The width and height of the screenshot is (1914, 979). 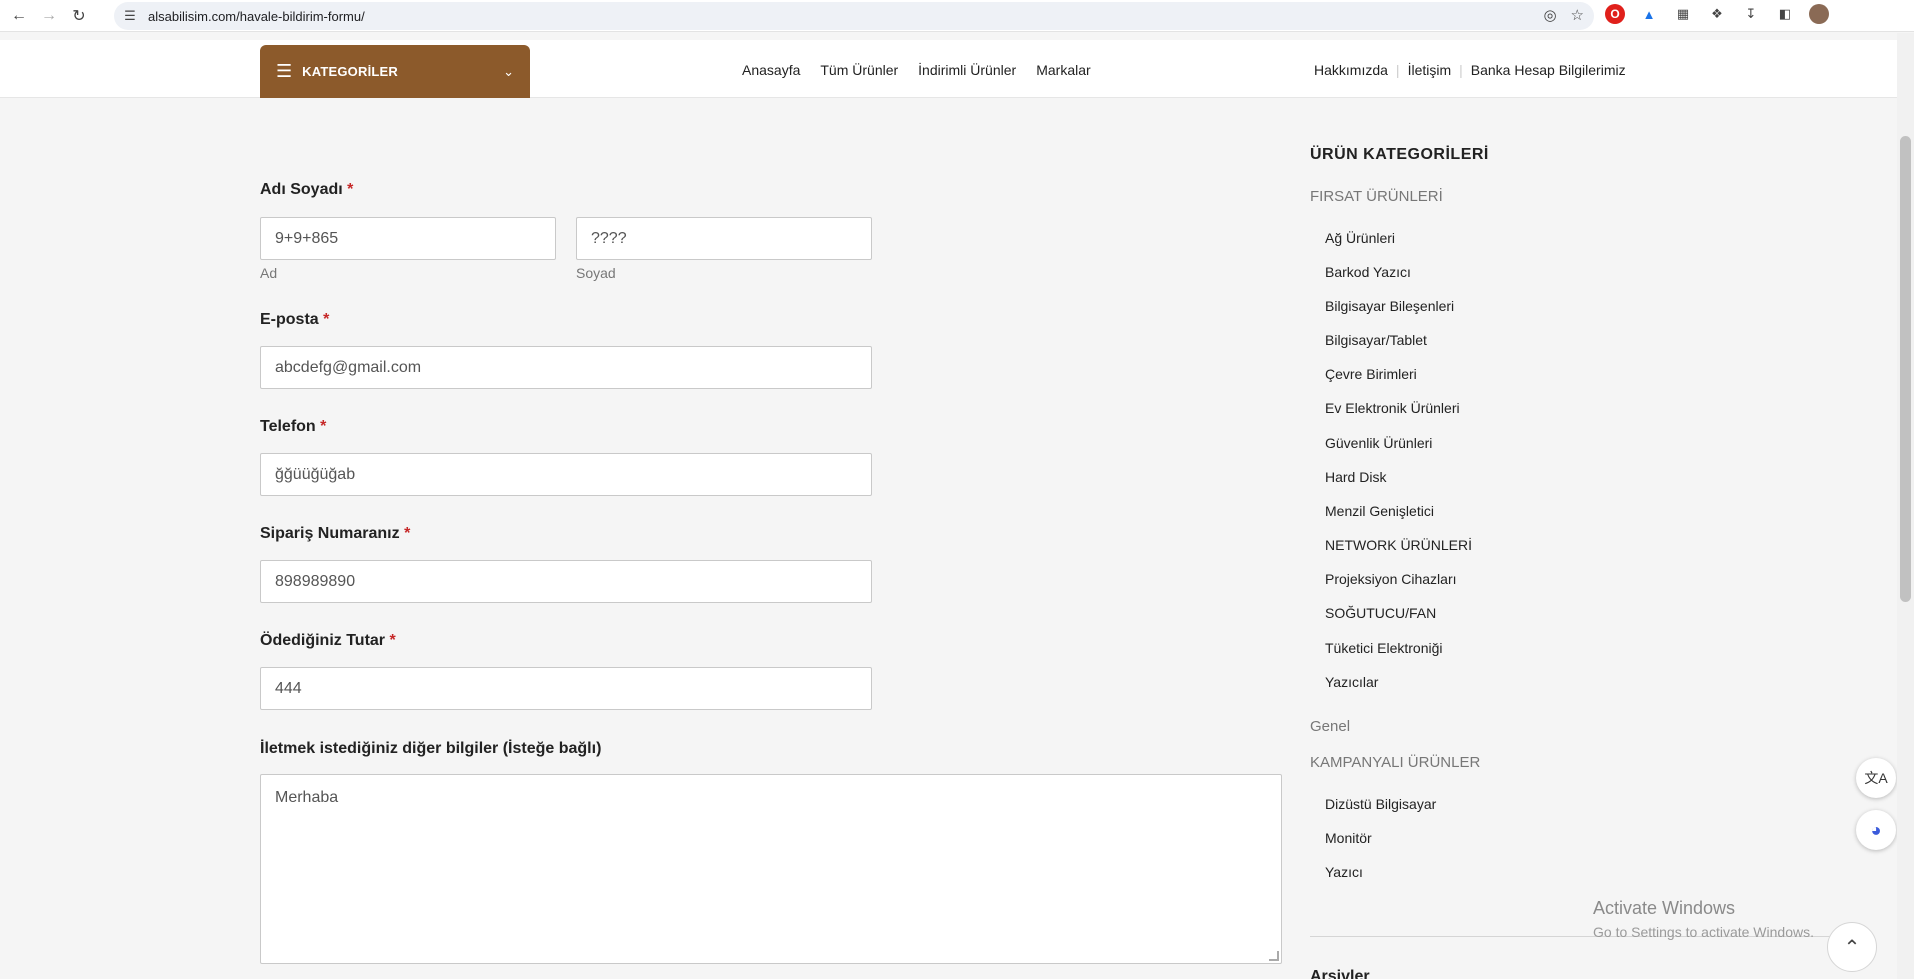 I want to click on chevron-down-icon: ⌄, so click(x=508, y=71).